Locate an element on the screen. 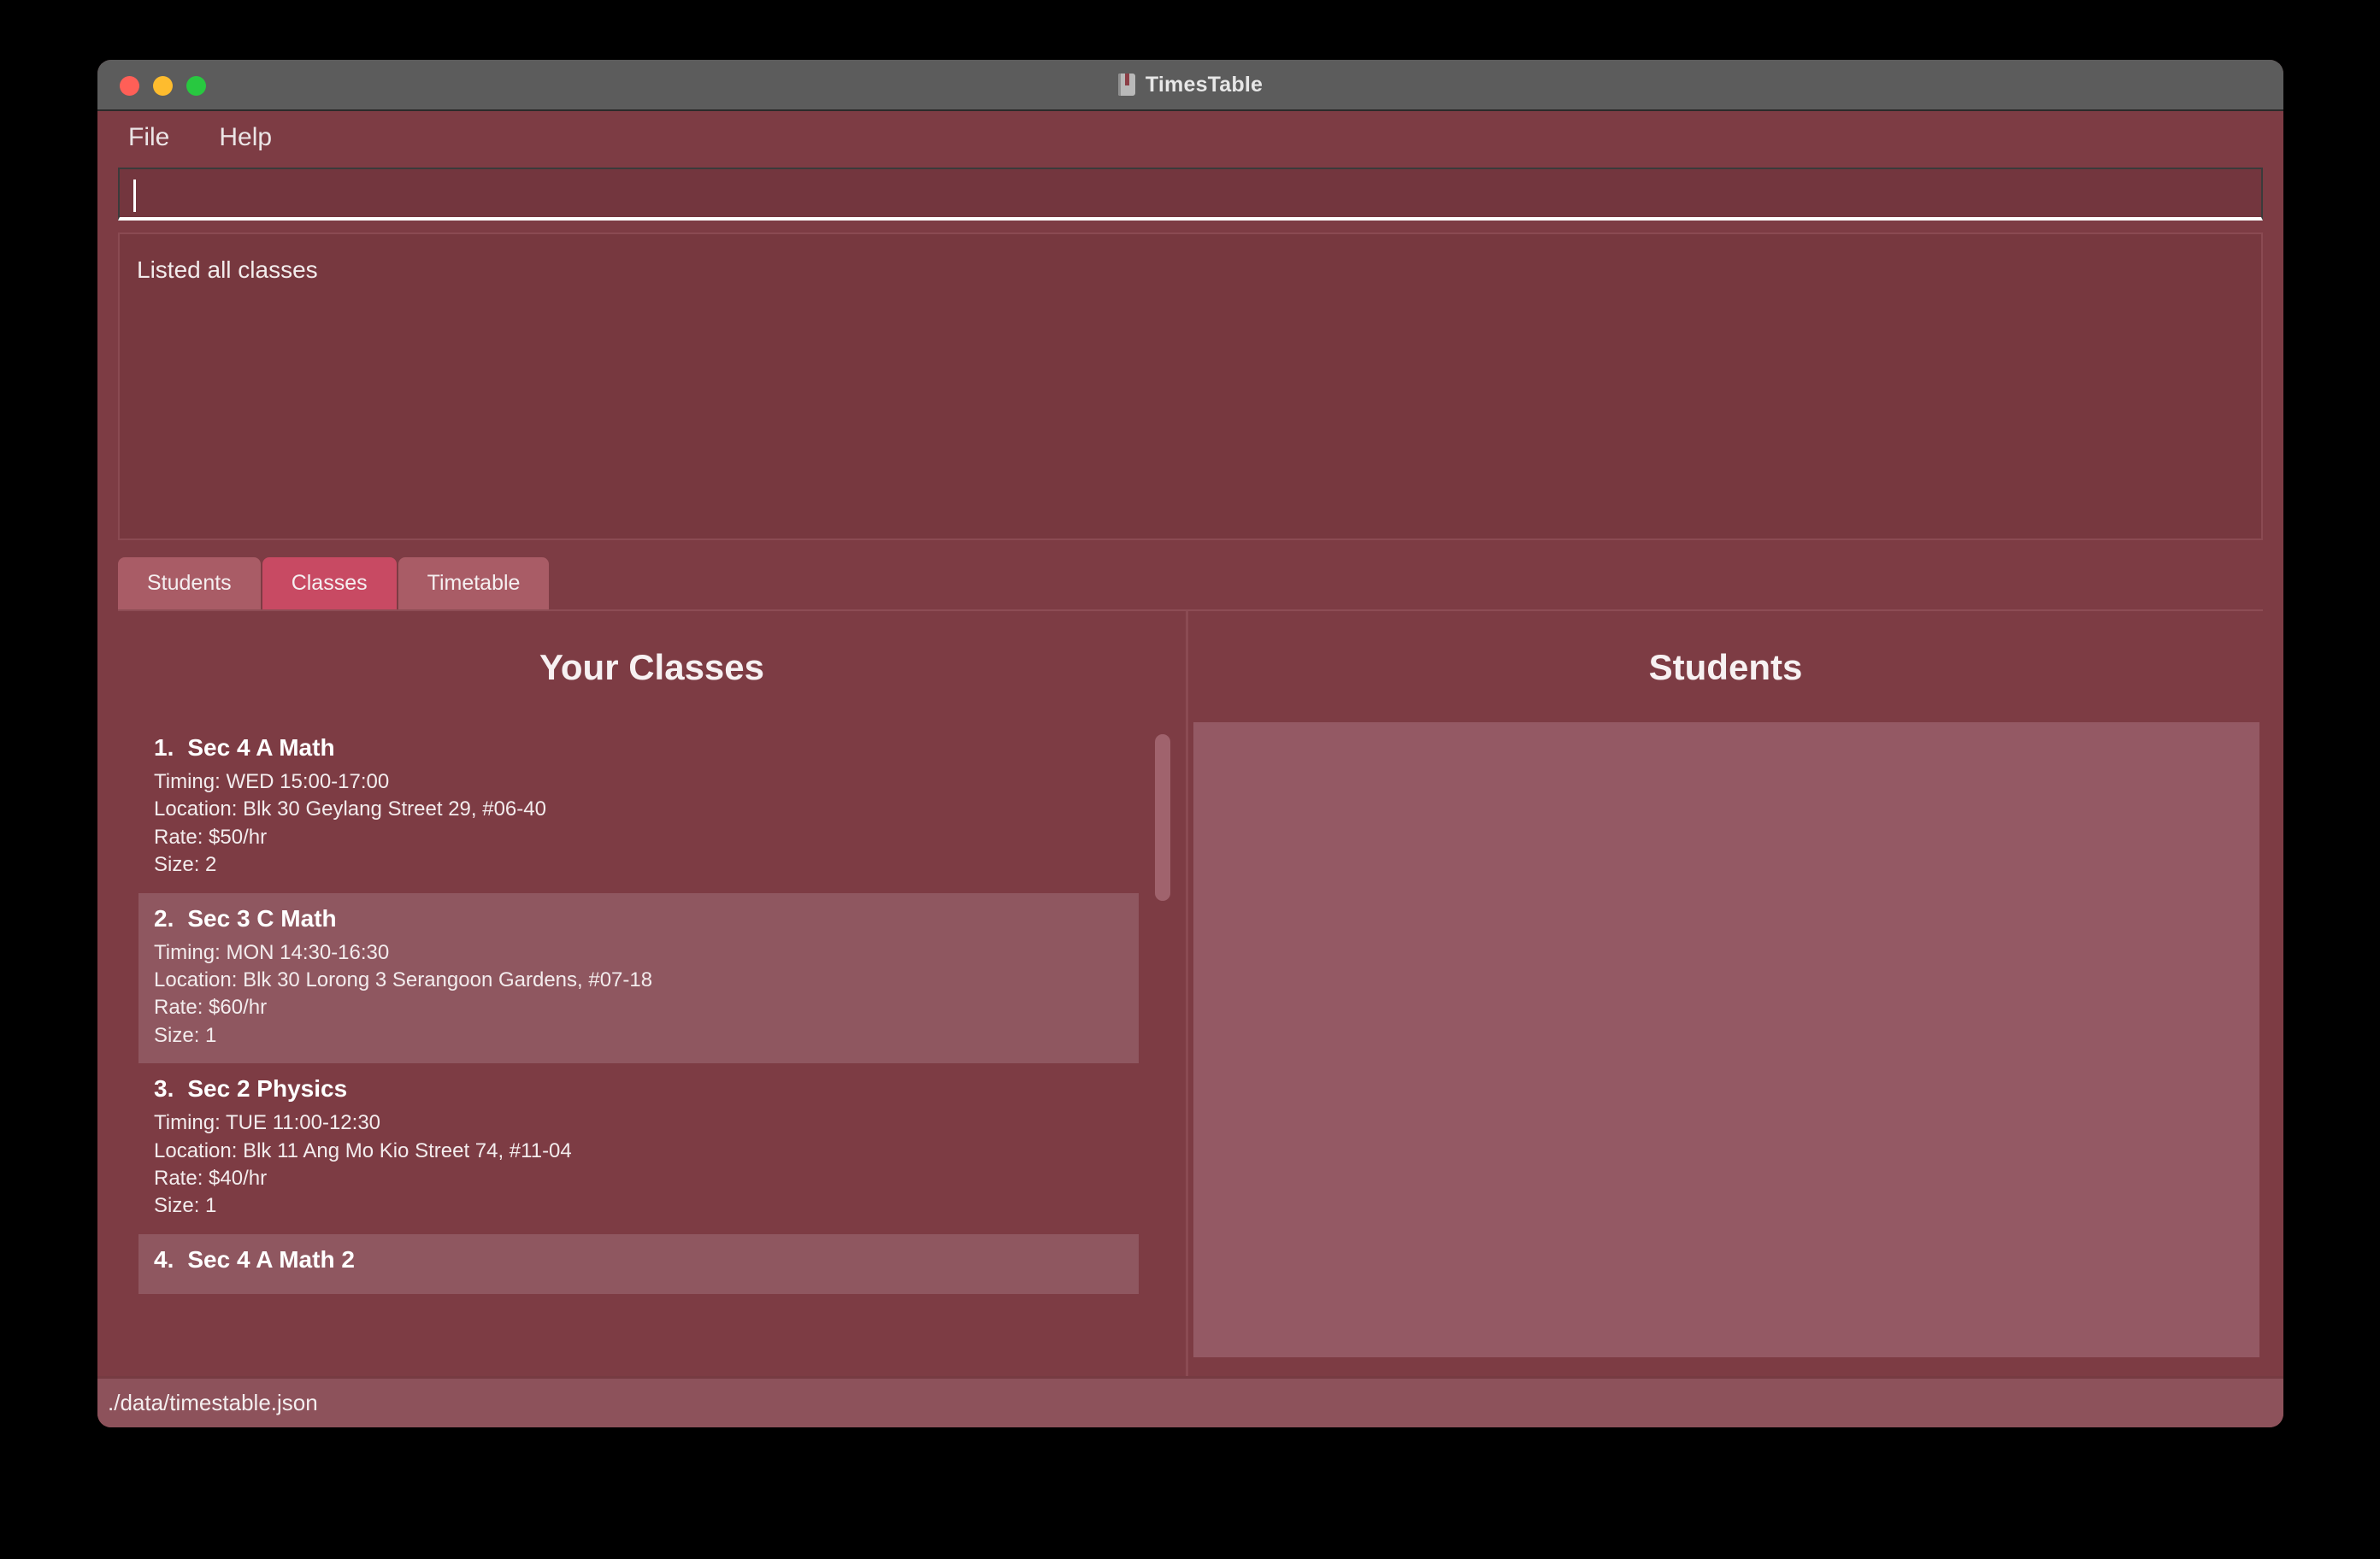 The height and width of the screenshot is (1559, 2380). class-timing: Timing: TUE 11:00-12:30 is located at coordinates (267, 1123).